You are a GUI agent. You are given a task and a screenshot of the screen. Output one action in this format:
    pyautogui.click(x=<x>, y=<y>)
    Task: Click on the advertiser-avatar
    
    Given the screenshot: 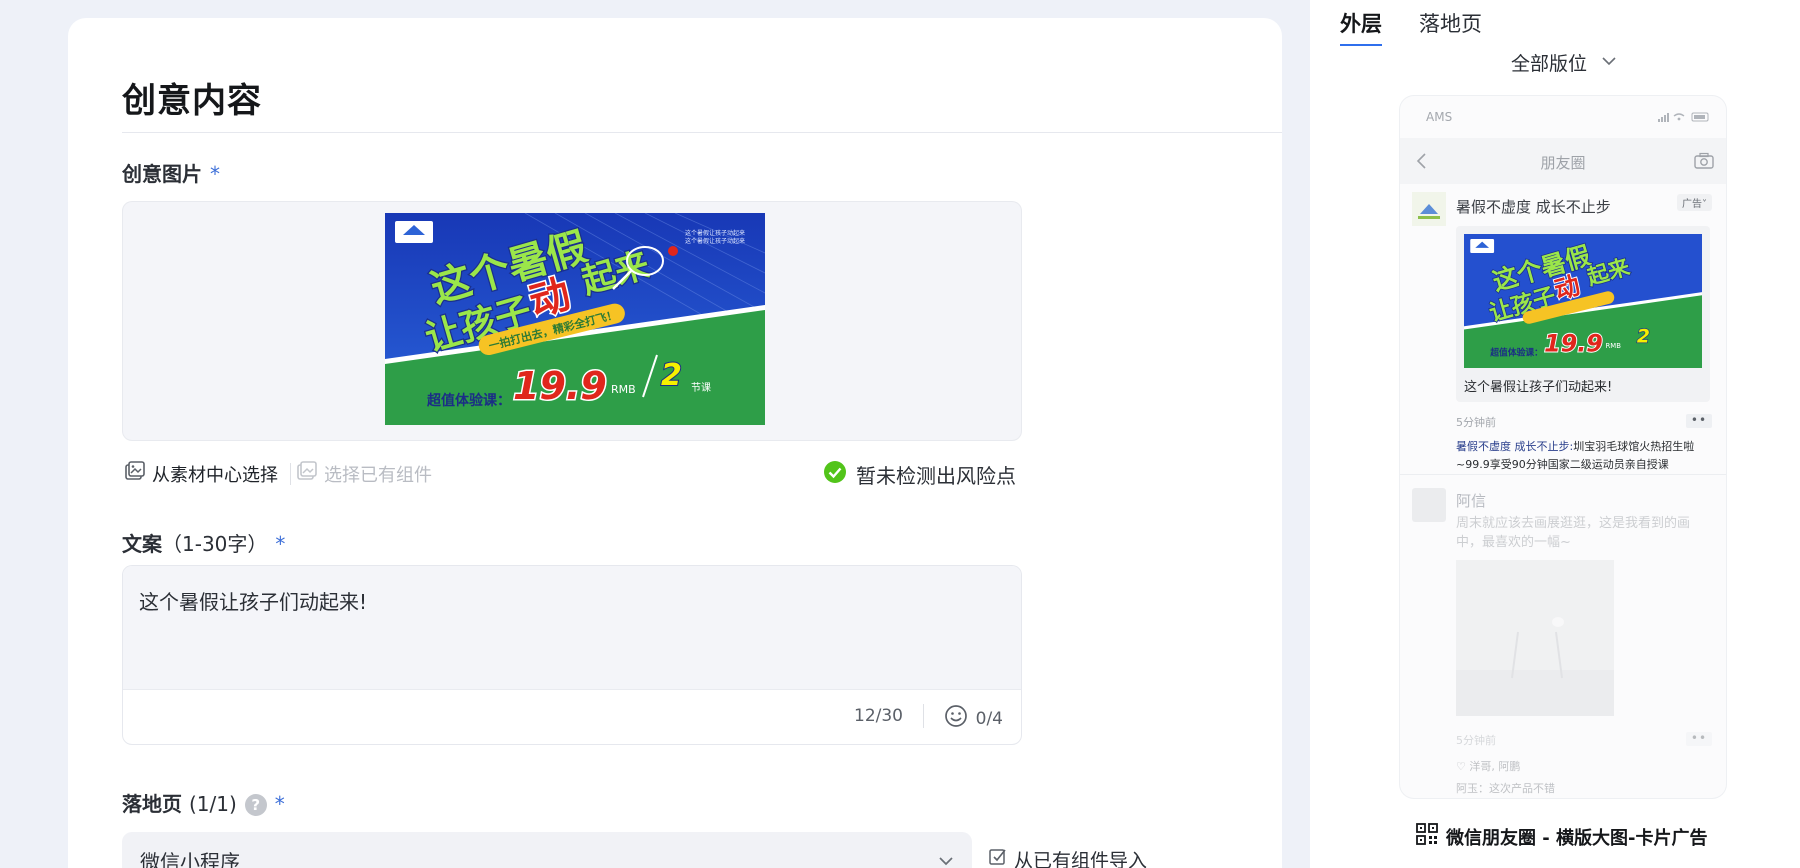 What is the action you would take?
    pyautogui.click(x=1429, y=209)
    